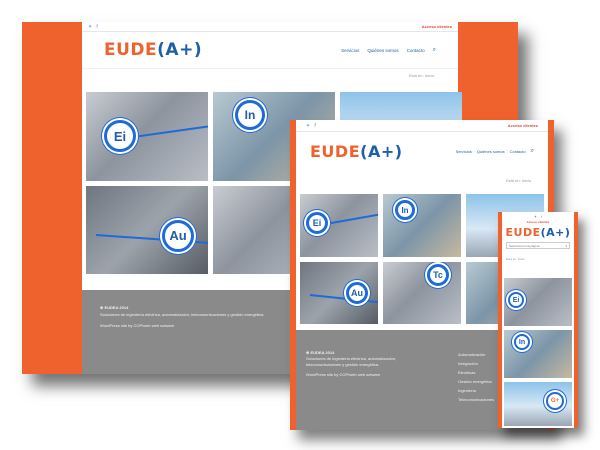 The width and height of the screenshot is (600, 450). Describe the element at coordinates (555, 401) in the screenshot. I see `badge-g-plus: G+` at that location.